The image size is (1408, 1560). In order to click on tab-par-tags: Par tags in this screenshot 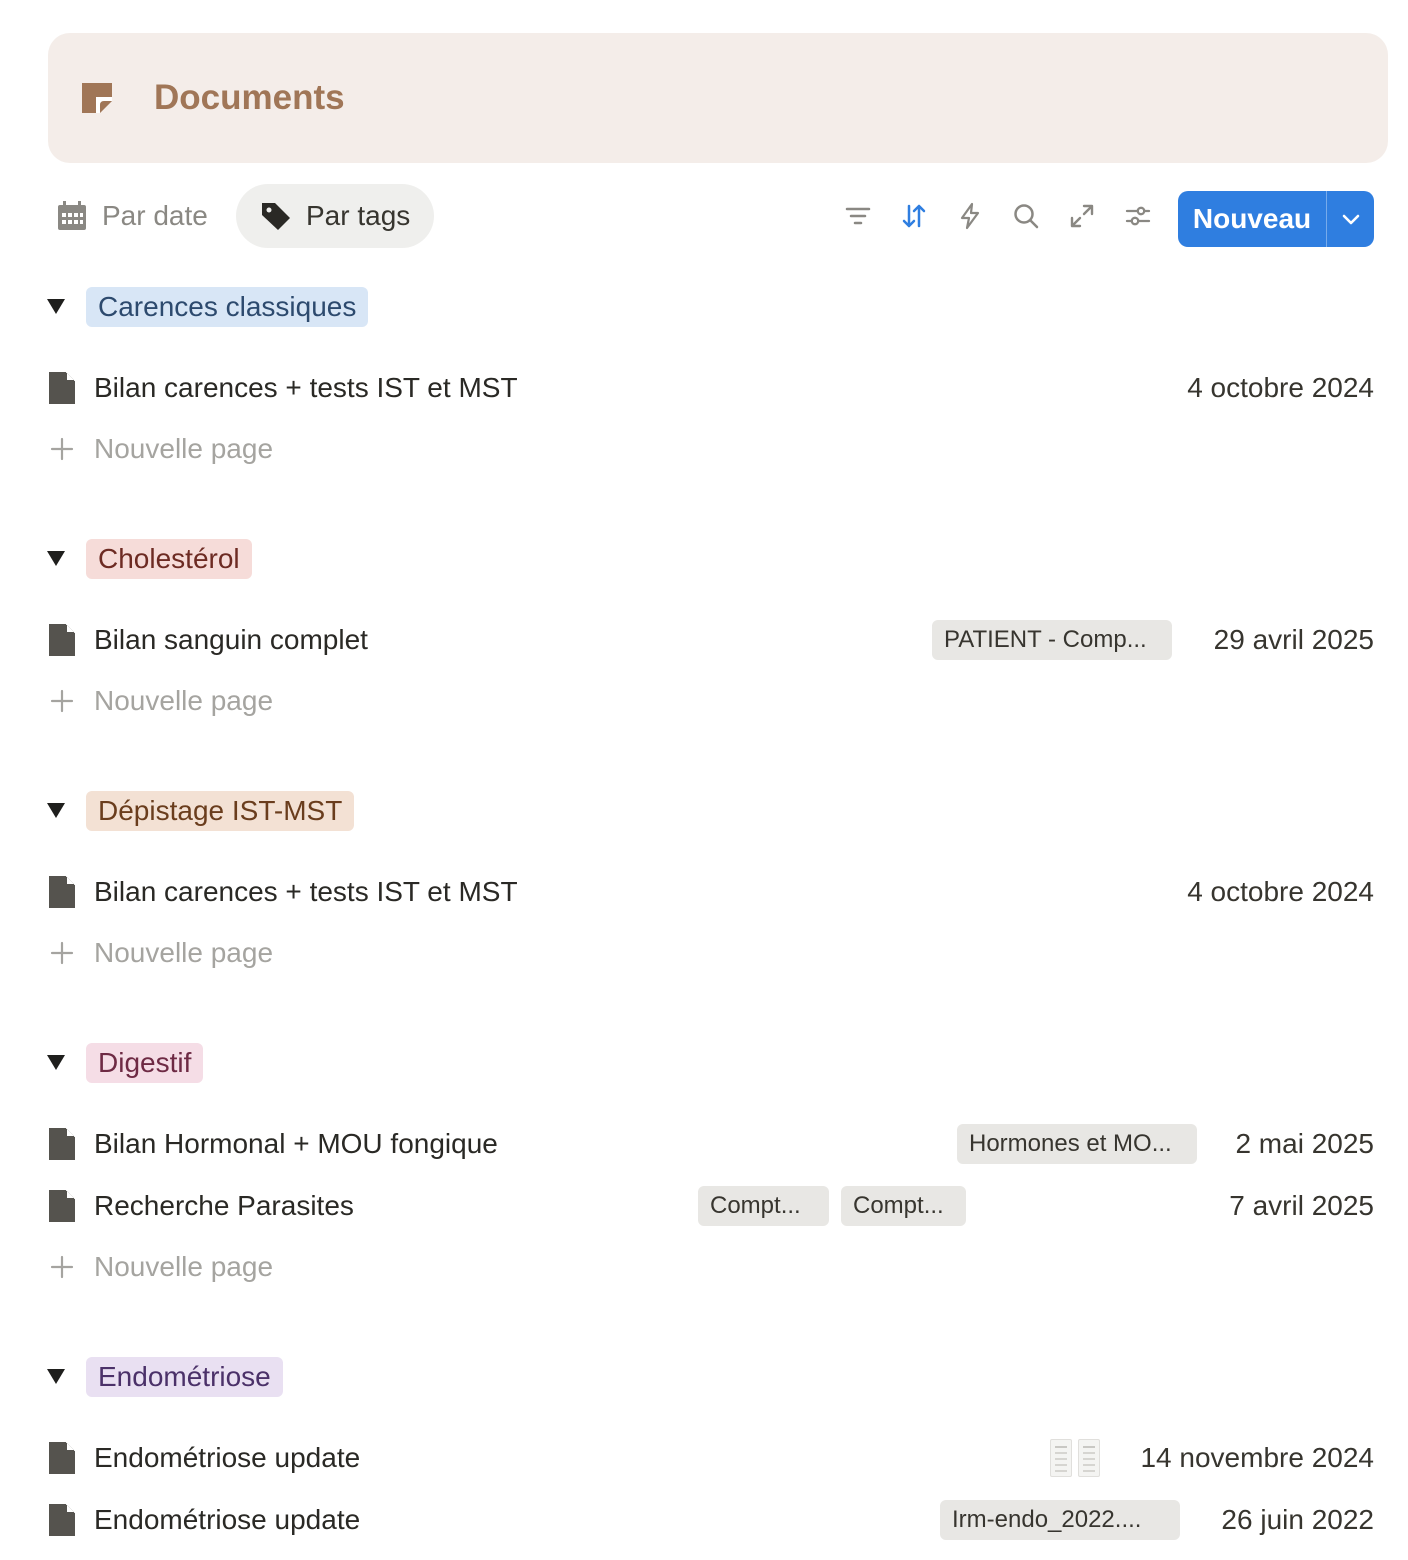, I will do `click(335, 216)`.